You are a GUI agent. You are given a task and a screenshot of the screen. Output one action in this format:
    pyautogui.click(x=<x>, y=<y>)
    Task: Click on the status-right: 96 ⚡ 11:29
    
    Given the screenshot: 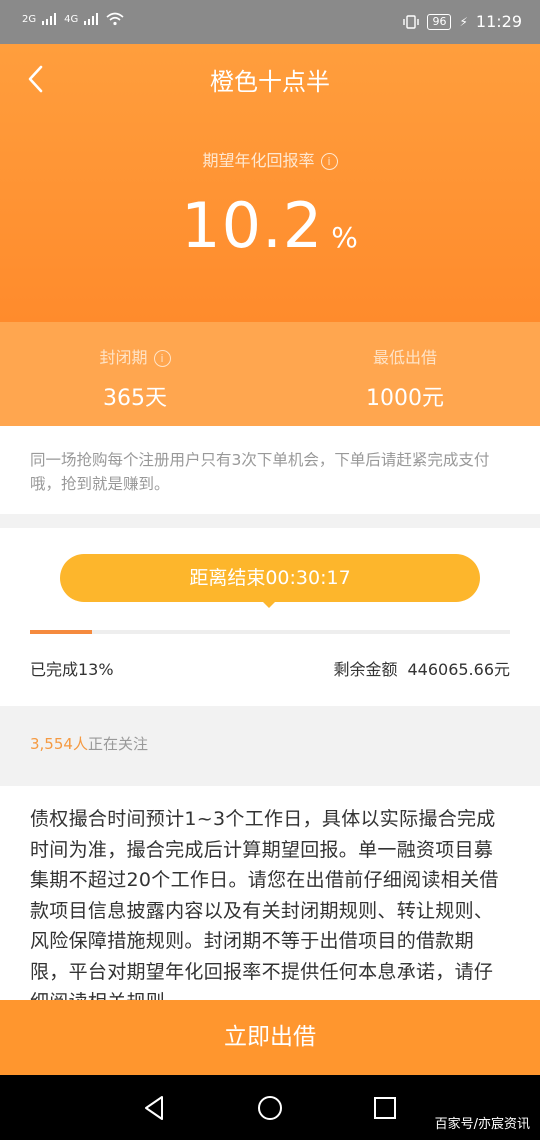 What is the action you would take?
    pyautogui.click(x=462, y=21)
    